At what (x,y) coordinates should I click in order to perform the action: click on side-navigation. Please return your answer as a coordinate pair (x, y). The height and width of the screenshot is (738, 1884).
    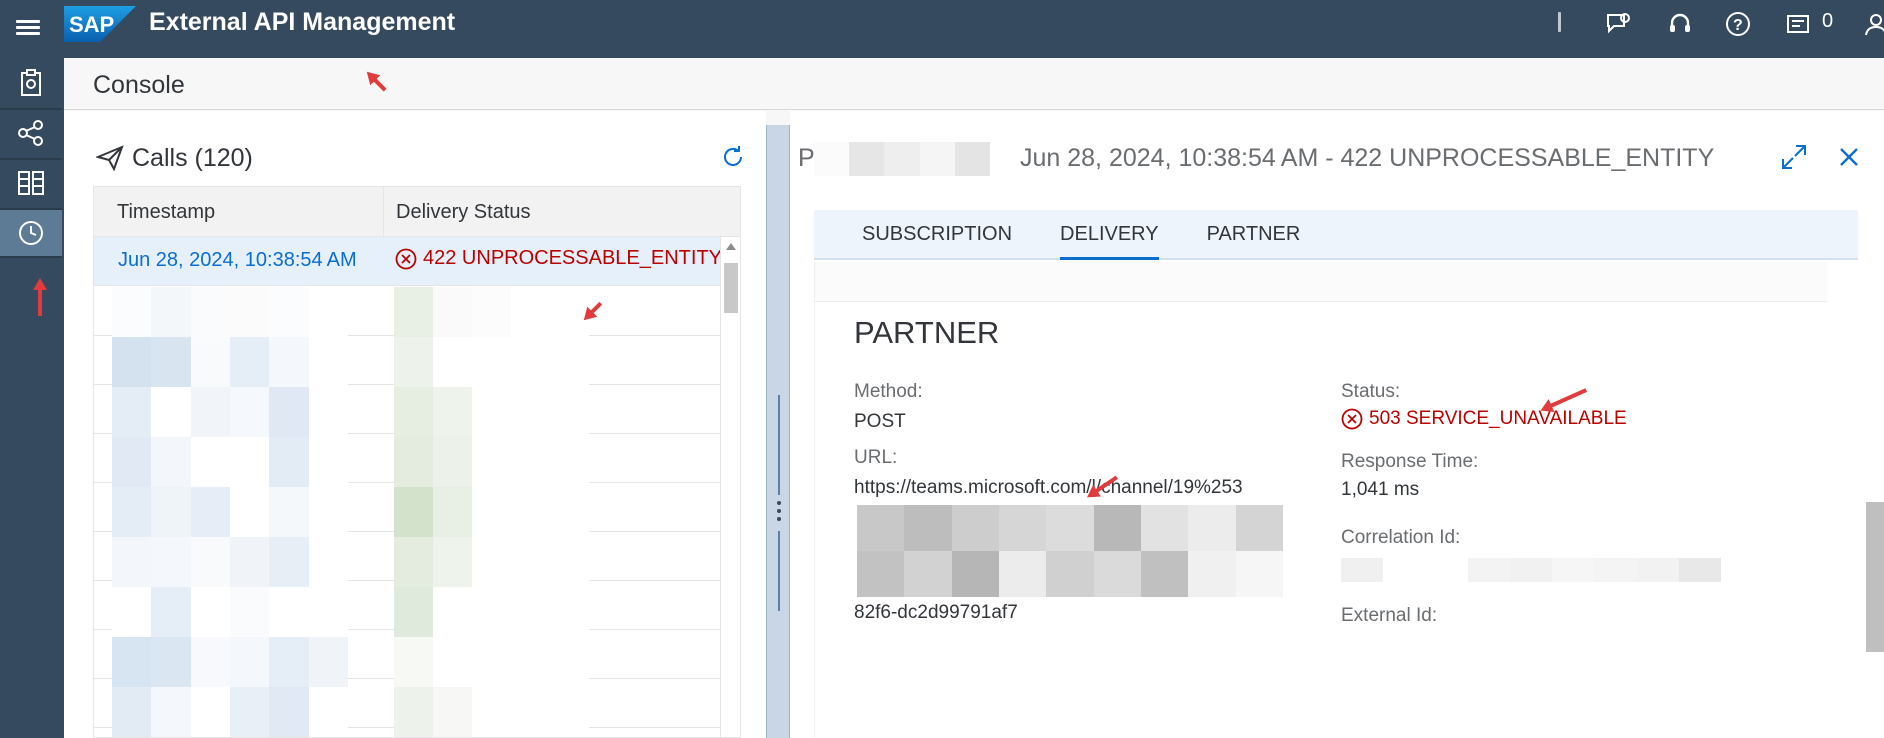
    Looking at the image, I should click on (32, 398).